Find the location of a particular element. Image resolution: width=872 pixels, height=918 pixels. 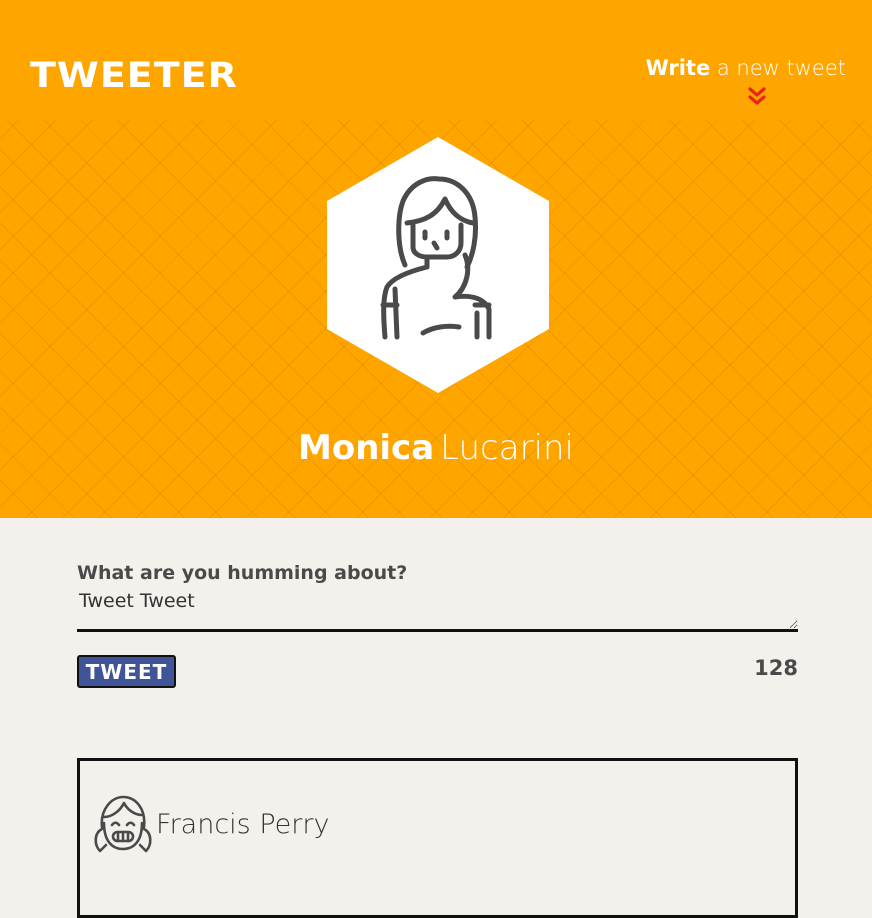

double-chevron-down-icon is located at coordinates (757, 97).